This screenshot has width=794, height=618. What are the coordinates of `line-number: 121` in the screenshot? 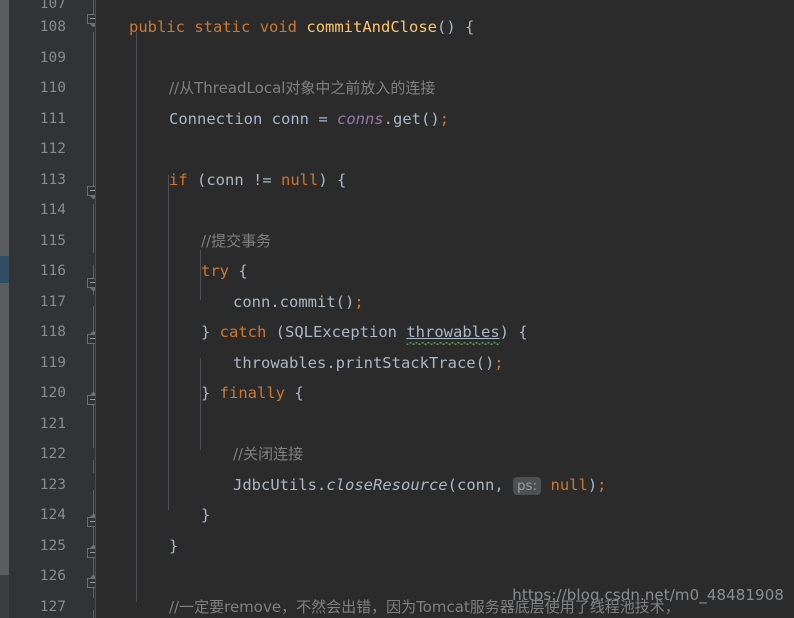 It's located at (52, 423).